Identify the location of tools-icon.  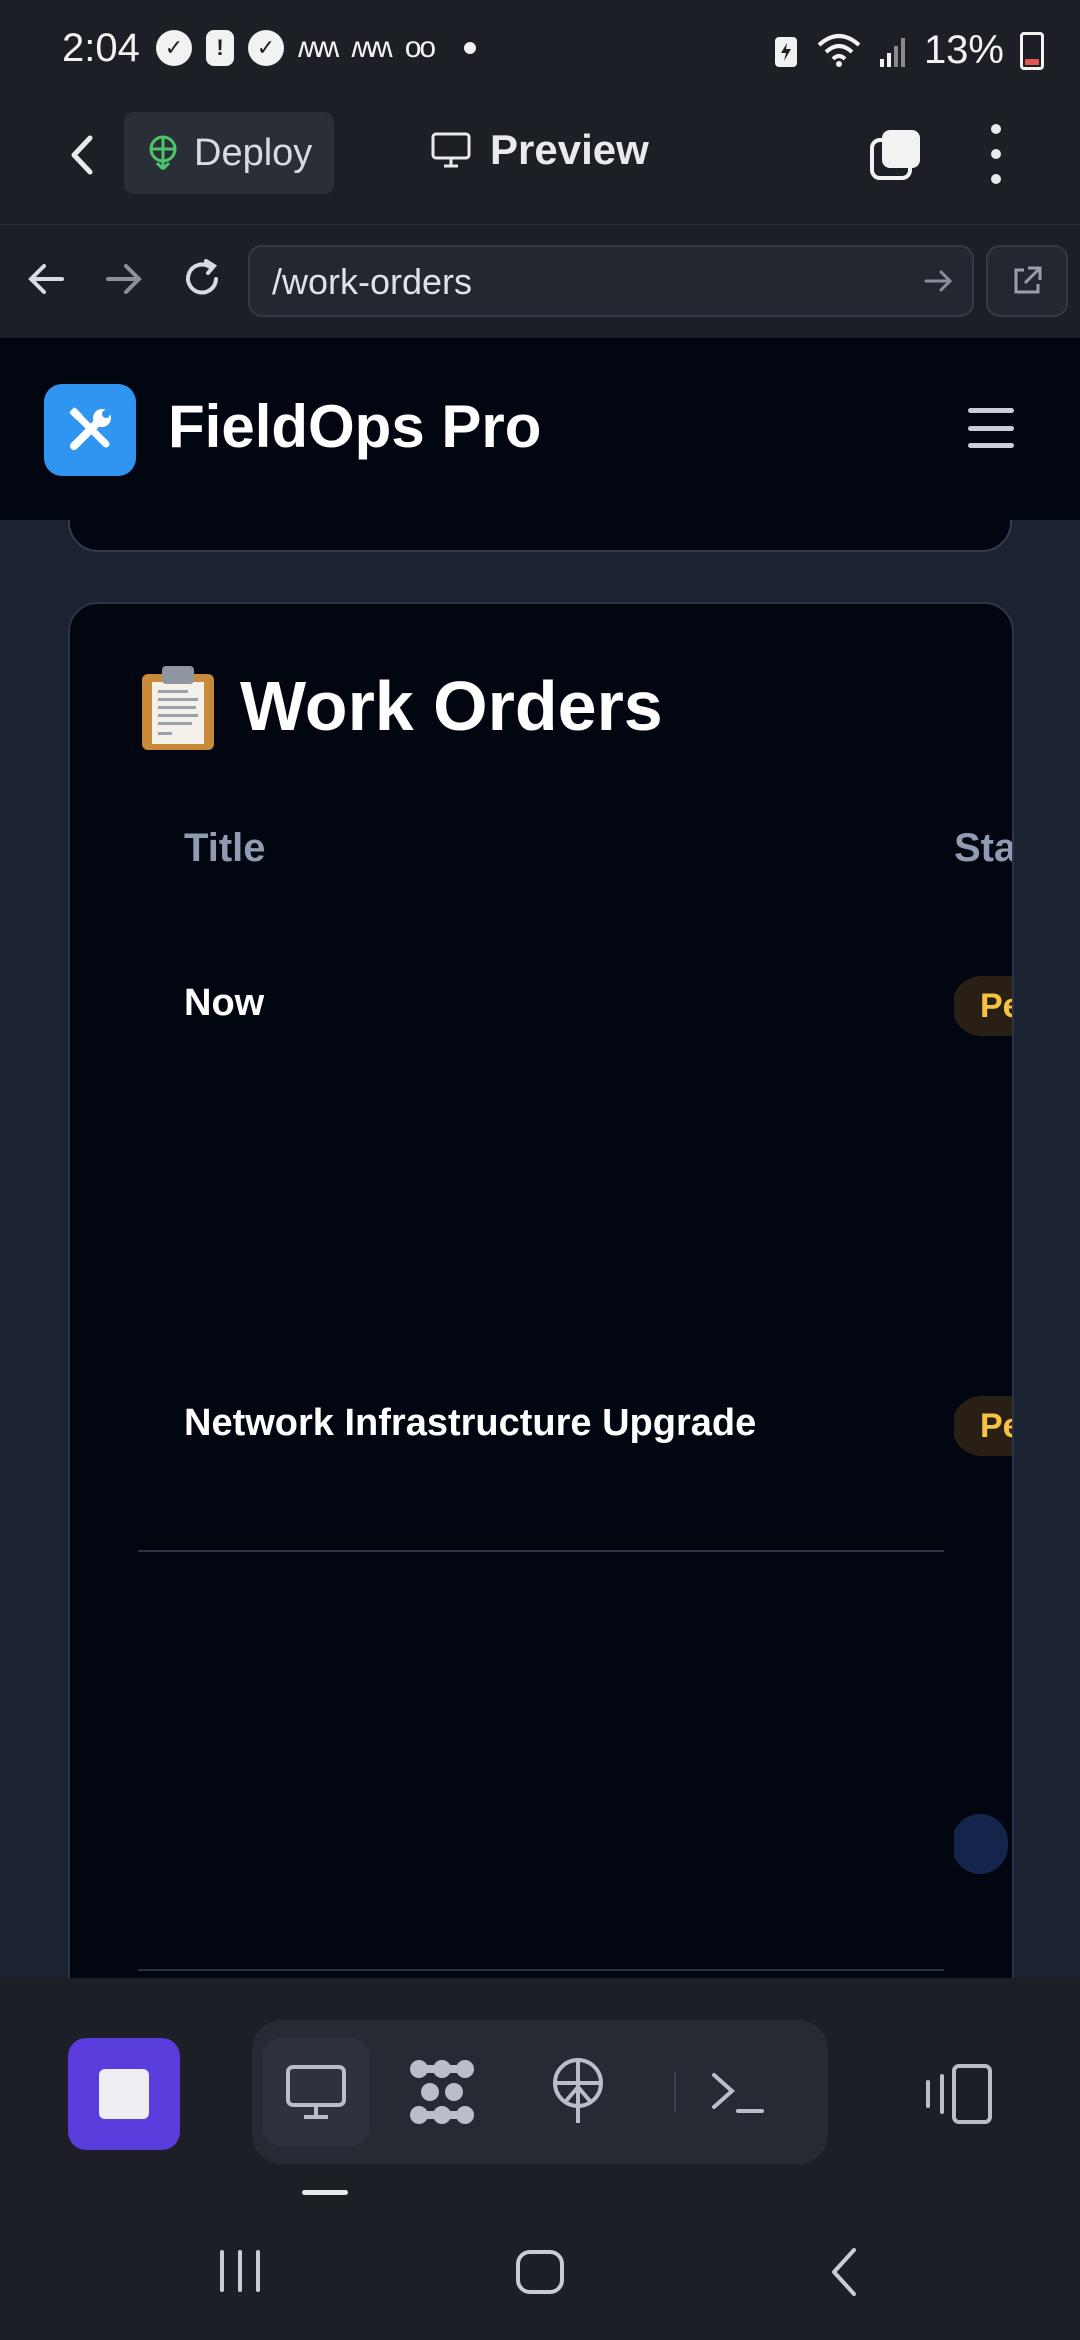
(90, 430).